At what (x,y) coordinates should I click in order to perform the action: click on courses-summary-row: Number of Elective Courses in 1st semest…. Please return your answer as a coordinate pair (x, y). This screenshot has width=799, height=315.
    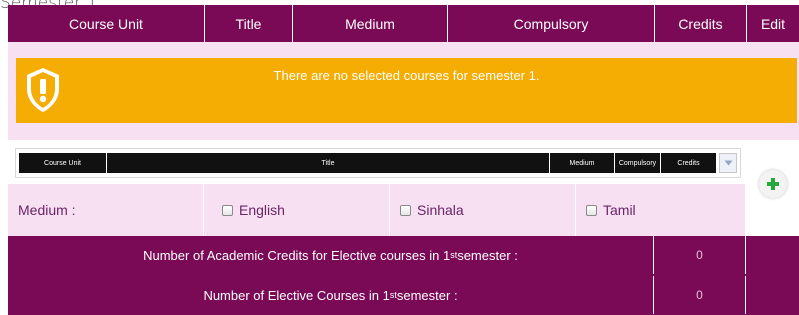
    Looking at the image, I should click on (403, 295).